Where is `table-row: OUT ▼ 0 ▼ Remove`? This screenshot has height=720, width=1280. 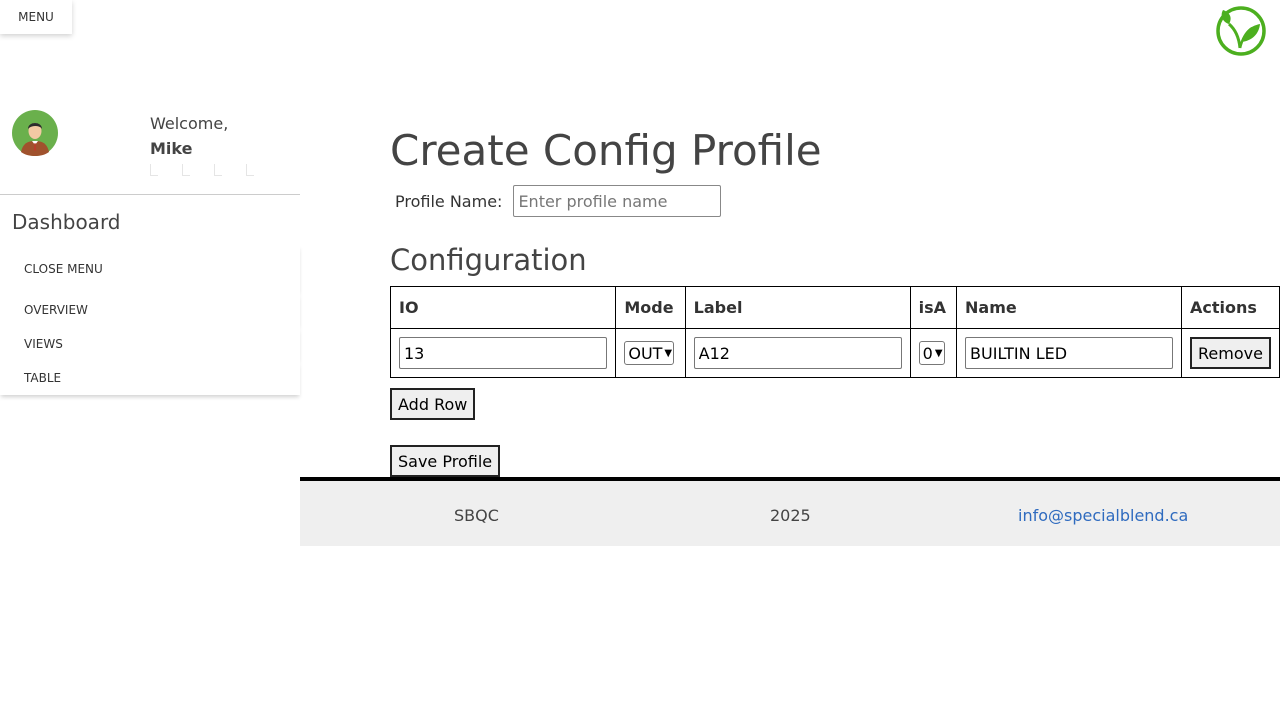
table-row: OUT ▼ 0 ▼ Remove is located at coordinates (834, 353).